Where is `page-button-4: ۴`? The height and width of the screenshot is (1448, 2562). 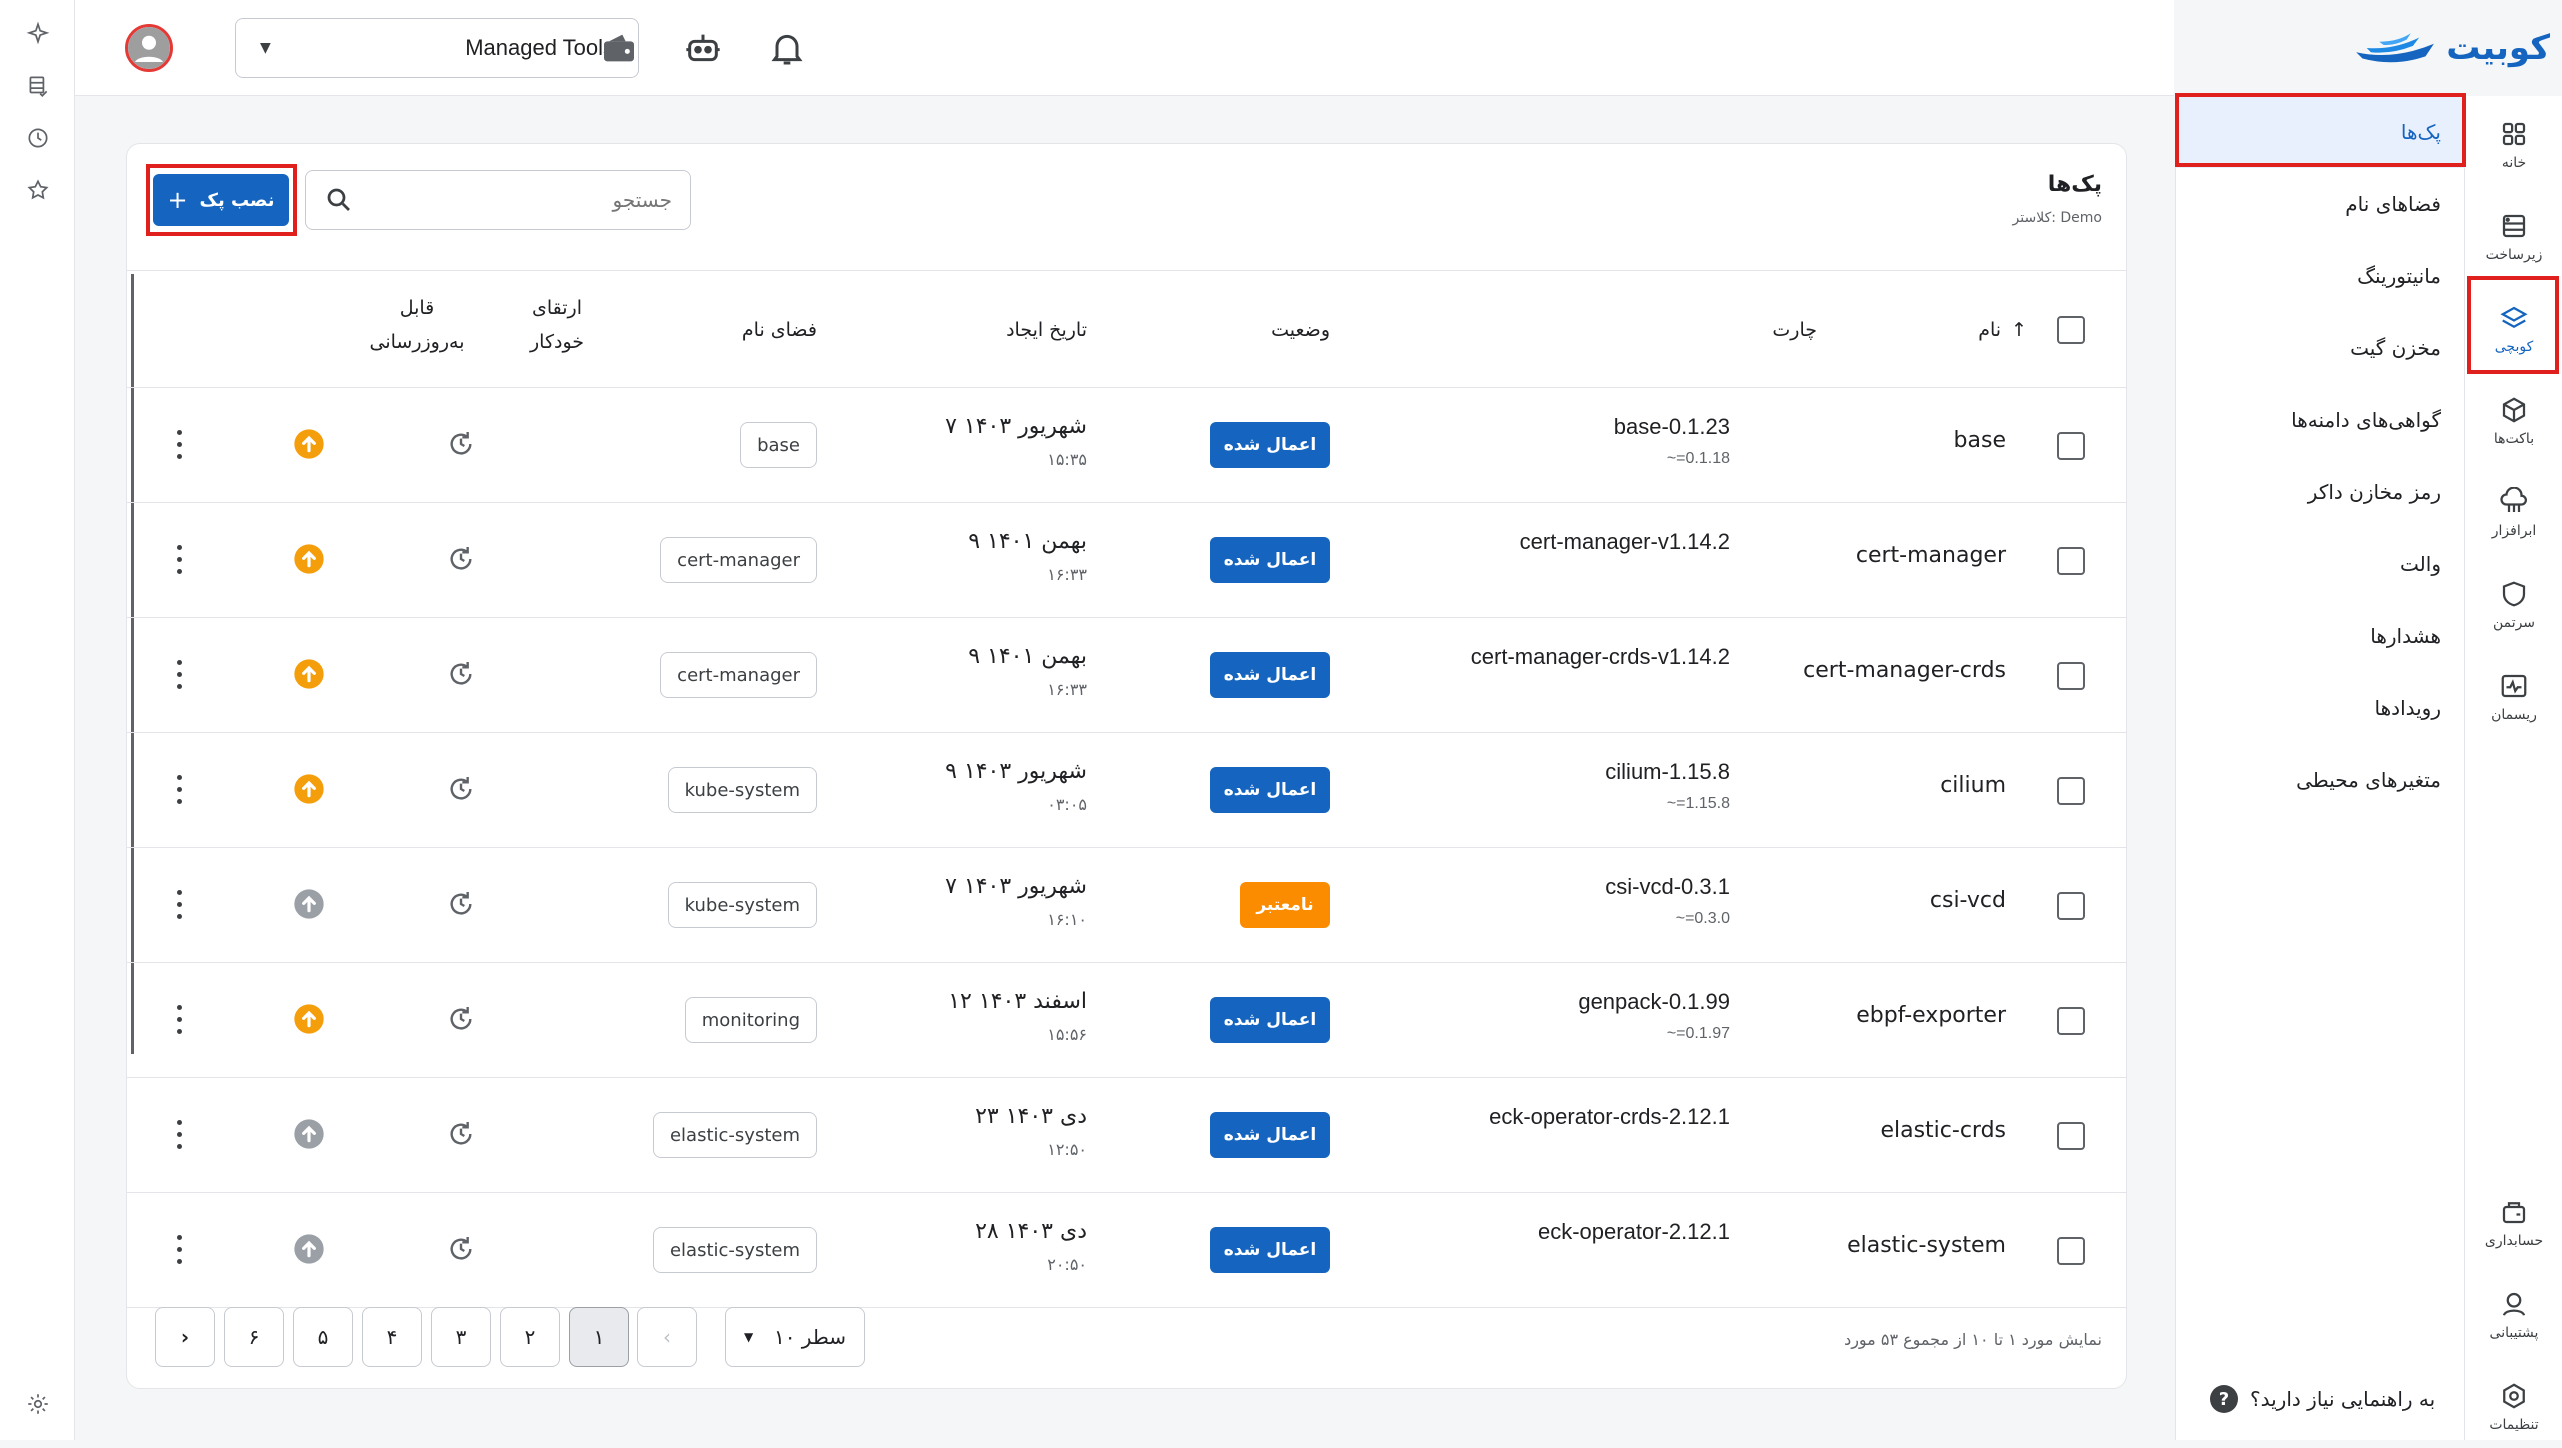 page-button-4: ۴ is located at coordinates (392, 1337).